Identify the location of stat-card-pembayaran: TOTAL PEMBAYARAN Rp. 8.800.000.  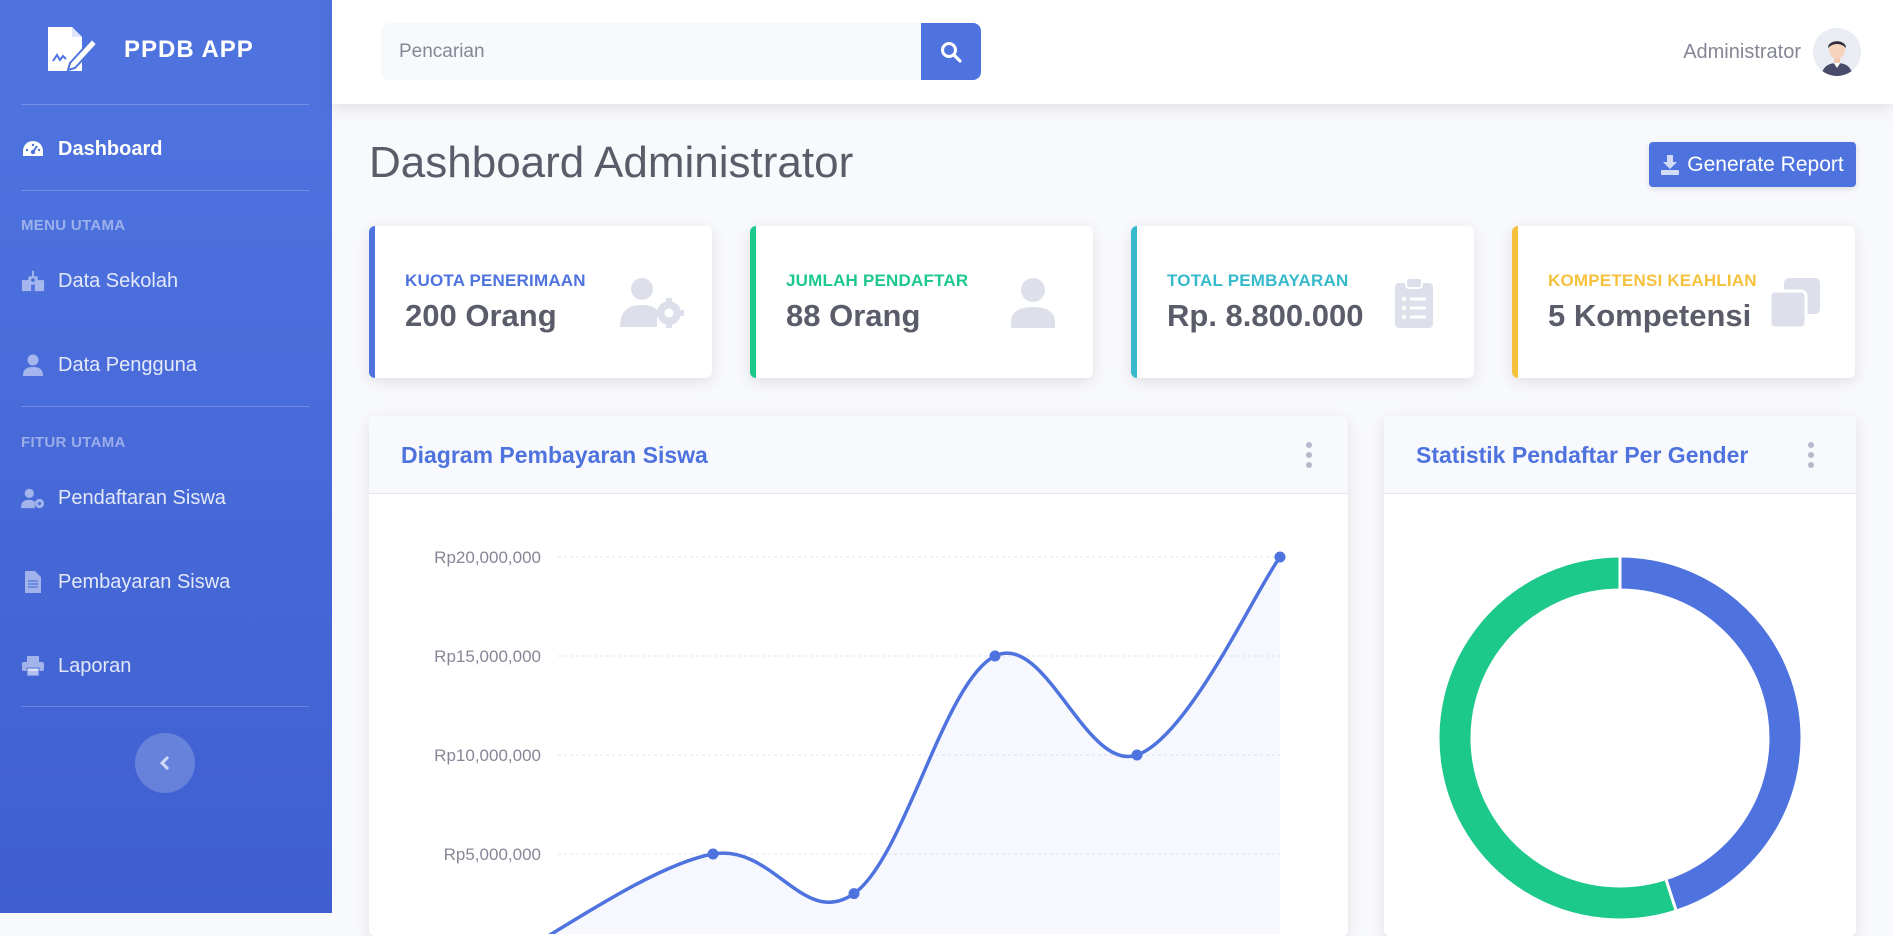
(1302, 302).